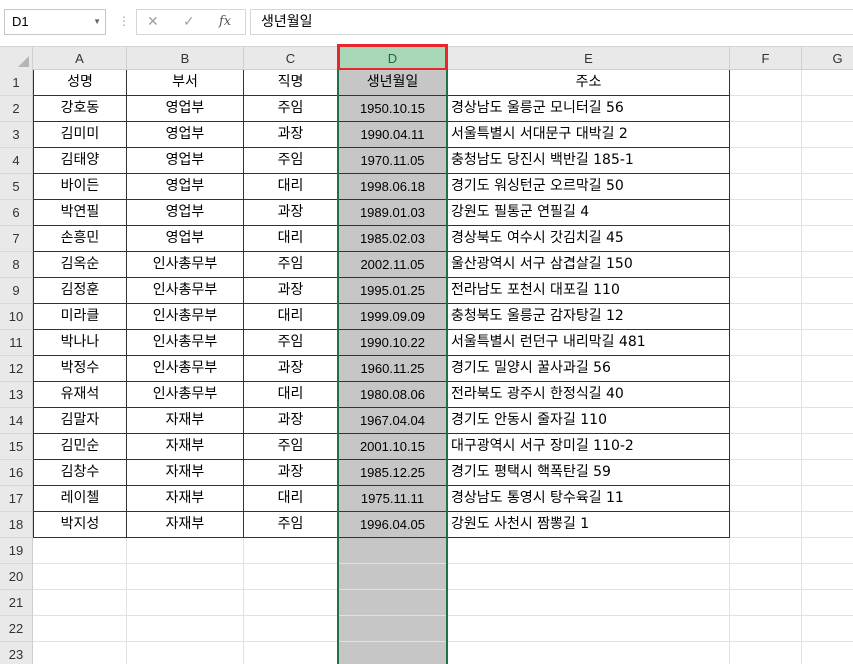  I want to click on table-cell: 영업부, so click(185, 135).